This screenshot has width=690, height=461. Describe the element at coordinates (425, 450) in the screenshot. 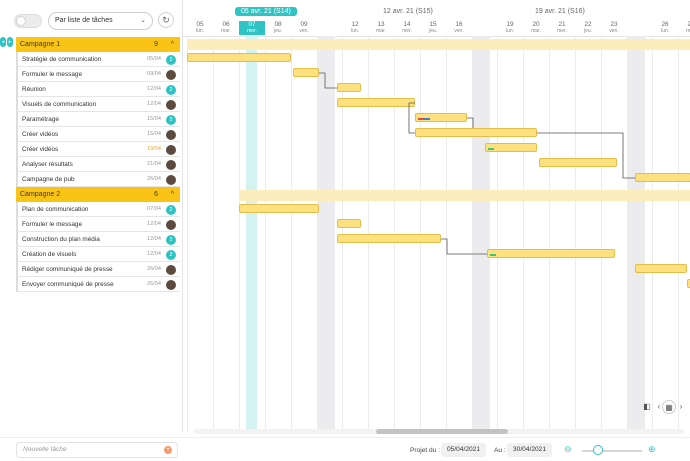

I see `project-start-label: Projet du :` at that location.